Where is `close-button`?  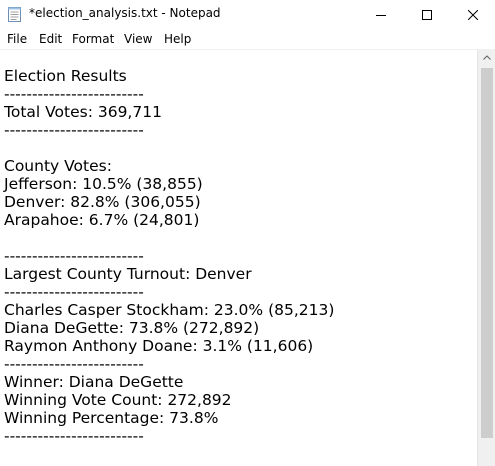 close-button is located at coordinates (472, 15).